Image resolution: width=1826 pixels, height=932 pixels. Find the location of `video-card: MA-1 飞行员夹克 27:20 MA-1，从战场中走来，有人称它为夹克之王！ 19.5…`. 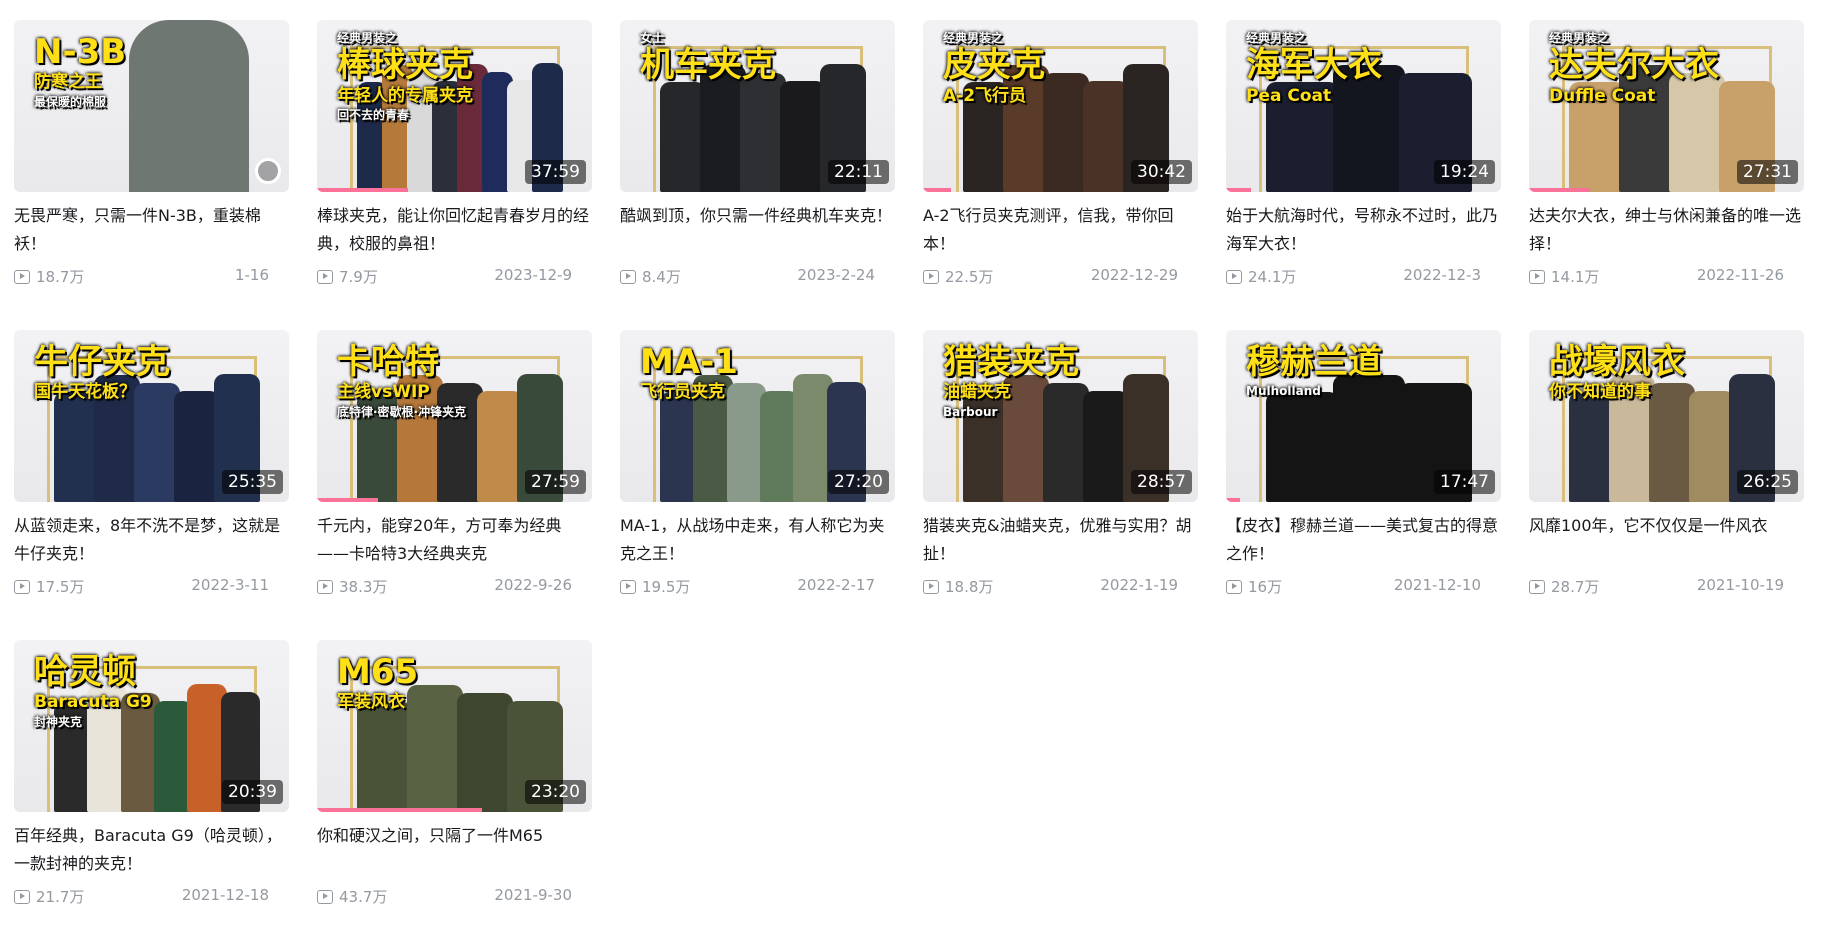

video-card: MA-1 飞行员夹克 27:20 MA-1，从战场中走来，有人称它为夹克之王！ 19.5… is located at coordinates (757, 476).